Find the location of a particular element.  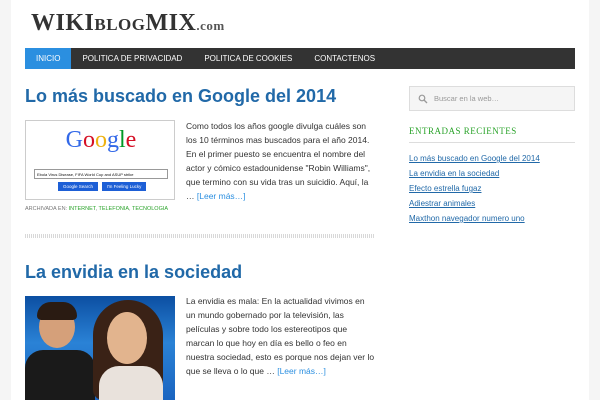

nav-item-politica-cookies: POLITICA DE COOKIES is located at coordinates (248, 58).